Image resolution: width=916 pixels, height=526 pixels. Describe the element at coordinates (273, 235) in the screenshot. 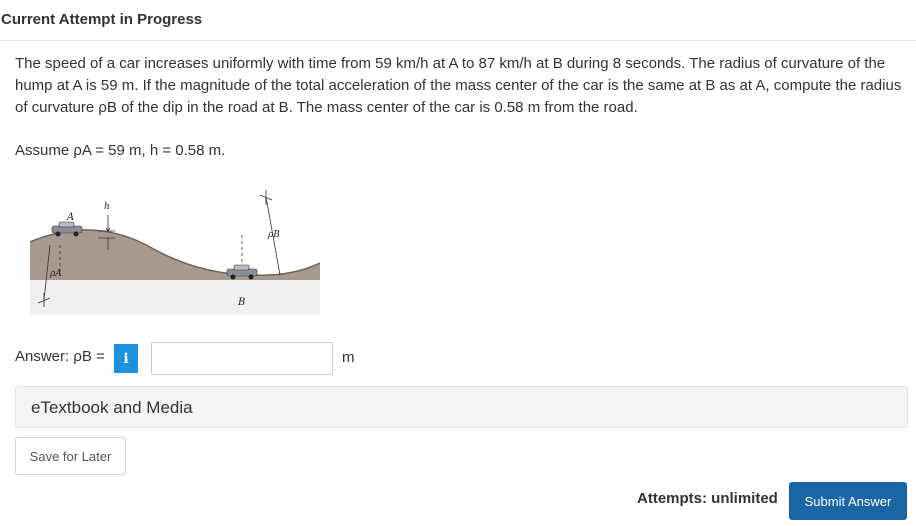

I see `rho-b-label: ρB` at that location.